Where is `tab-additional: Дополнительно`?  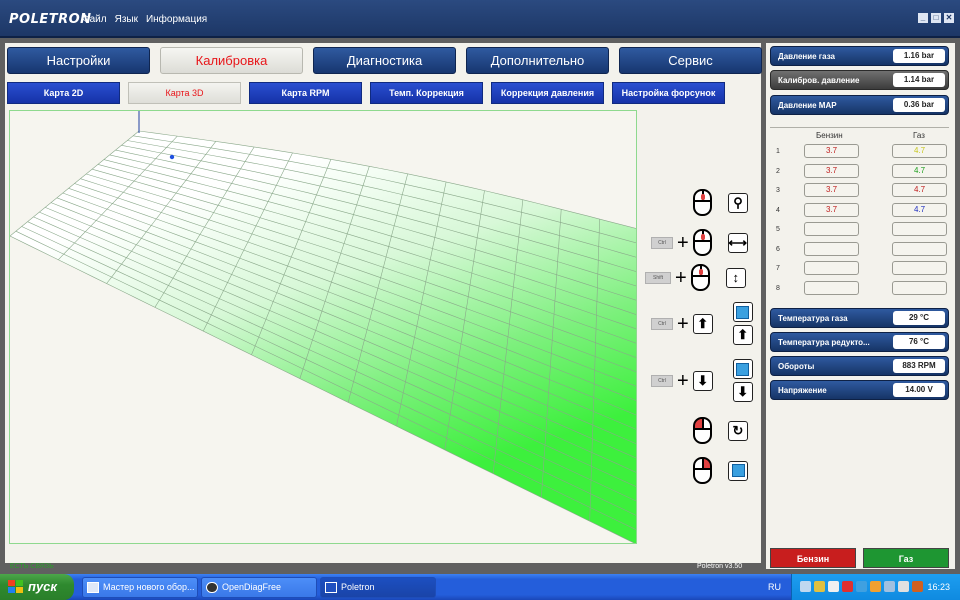
tab-additional: Дополнительно is located at coordinates (537, 60).